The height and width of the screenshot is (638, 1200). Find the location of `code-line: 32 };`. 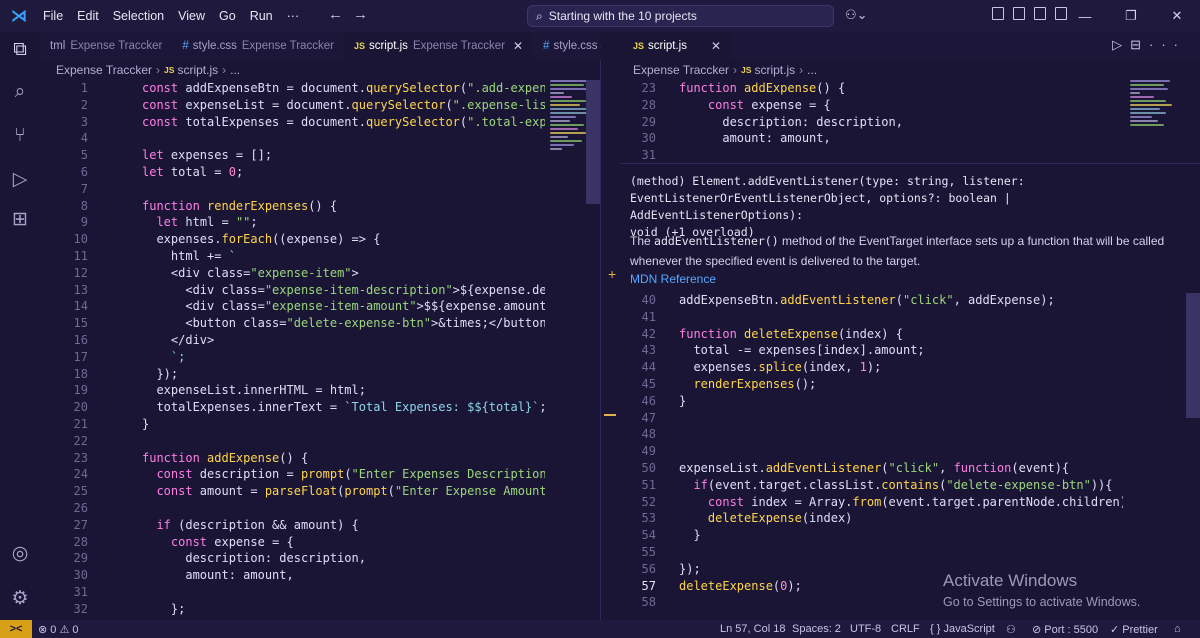

code-line: 32 }; is located at coordinates (113, 609).